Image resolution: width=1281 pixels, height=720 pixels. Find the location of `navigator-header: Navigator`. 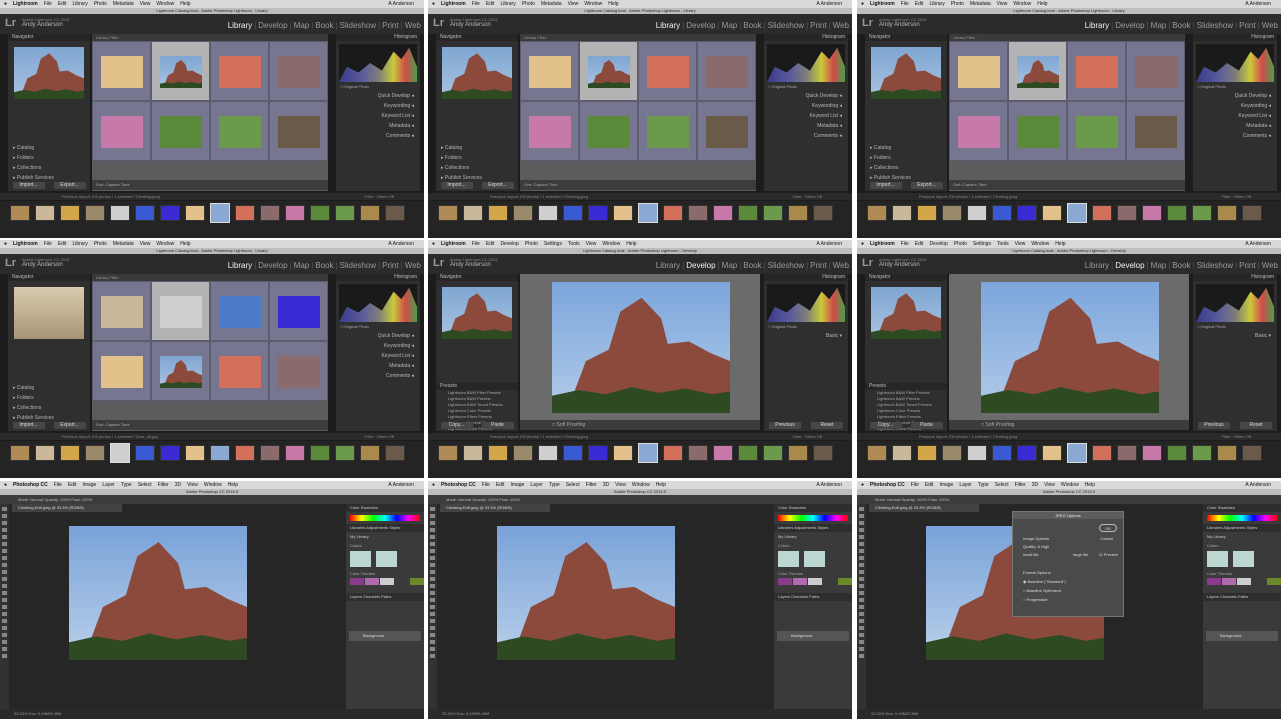

navigator-header: Navigator is located at coordinates (477, 277).